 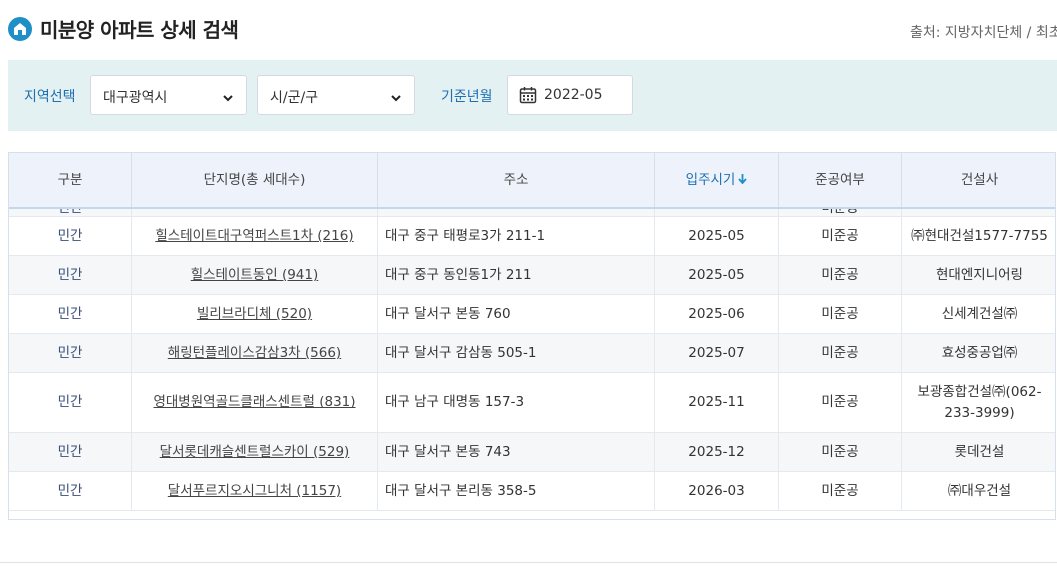 What do you see at coordinates (467, 97) in the screenshot?
I see `date-label: 기준년월` at bounding box center [467, 97].